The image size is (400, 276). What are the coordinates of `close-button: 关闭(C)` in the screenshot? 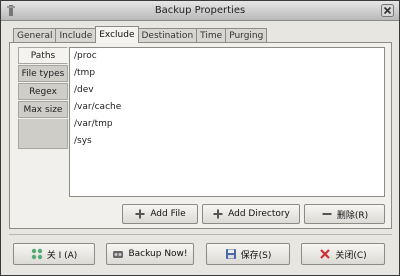 It's located at (343, 254).